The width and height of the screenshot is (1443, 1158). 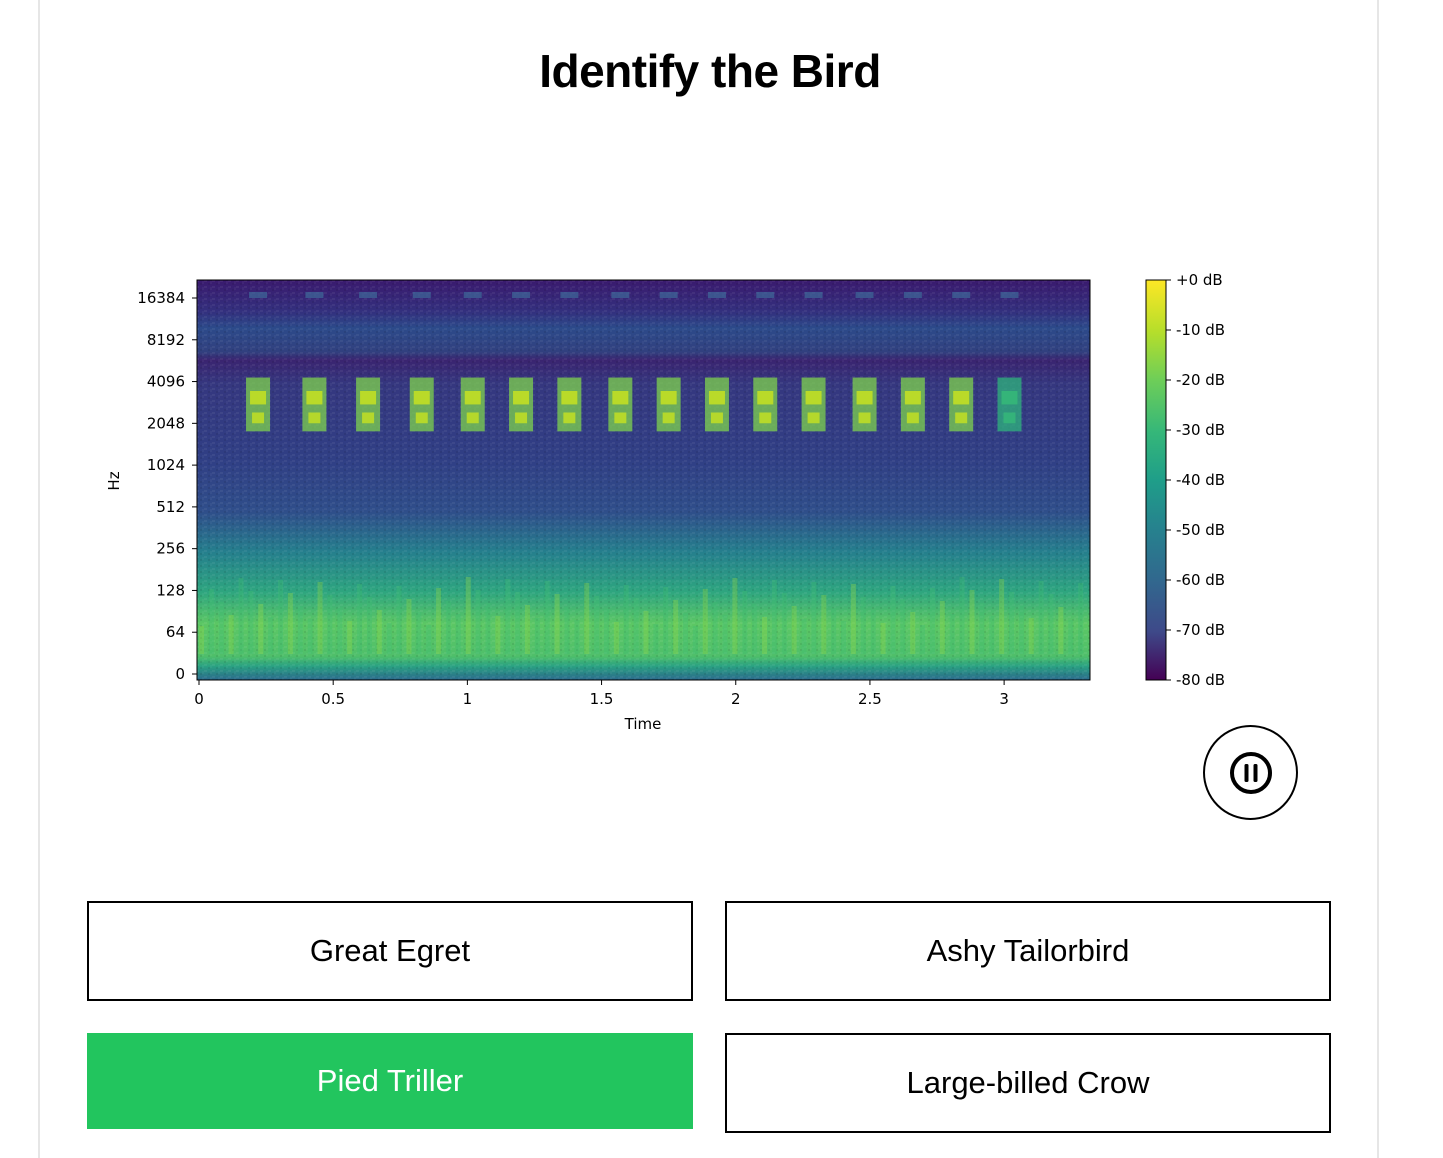 I want to click on x-tick-label: 2.5, so click(x=870, y=699).